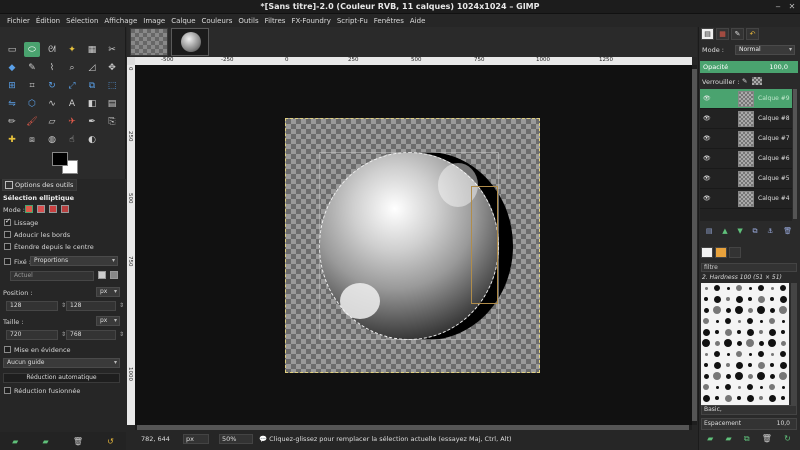  Describe the element at coordinates (770, 231) in the screenshot. I see `anchor-layer-icon: ⚓` at that location.